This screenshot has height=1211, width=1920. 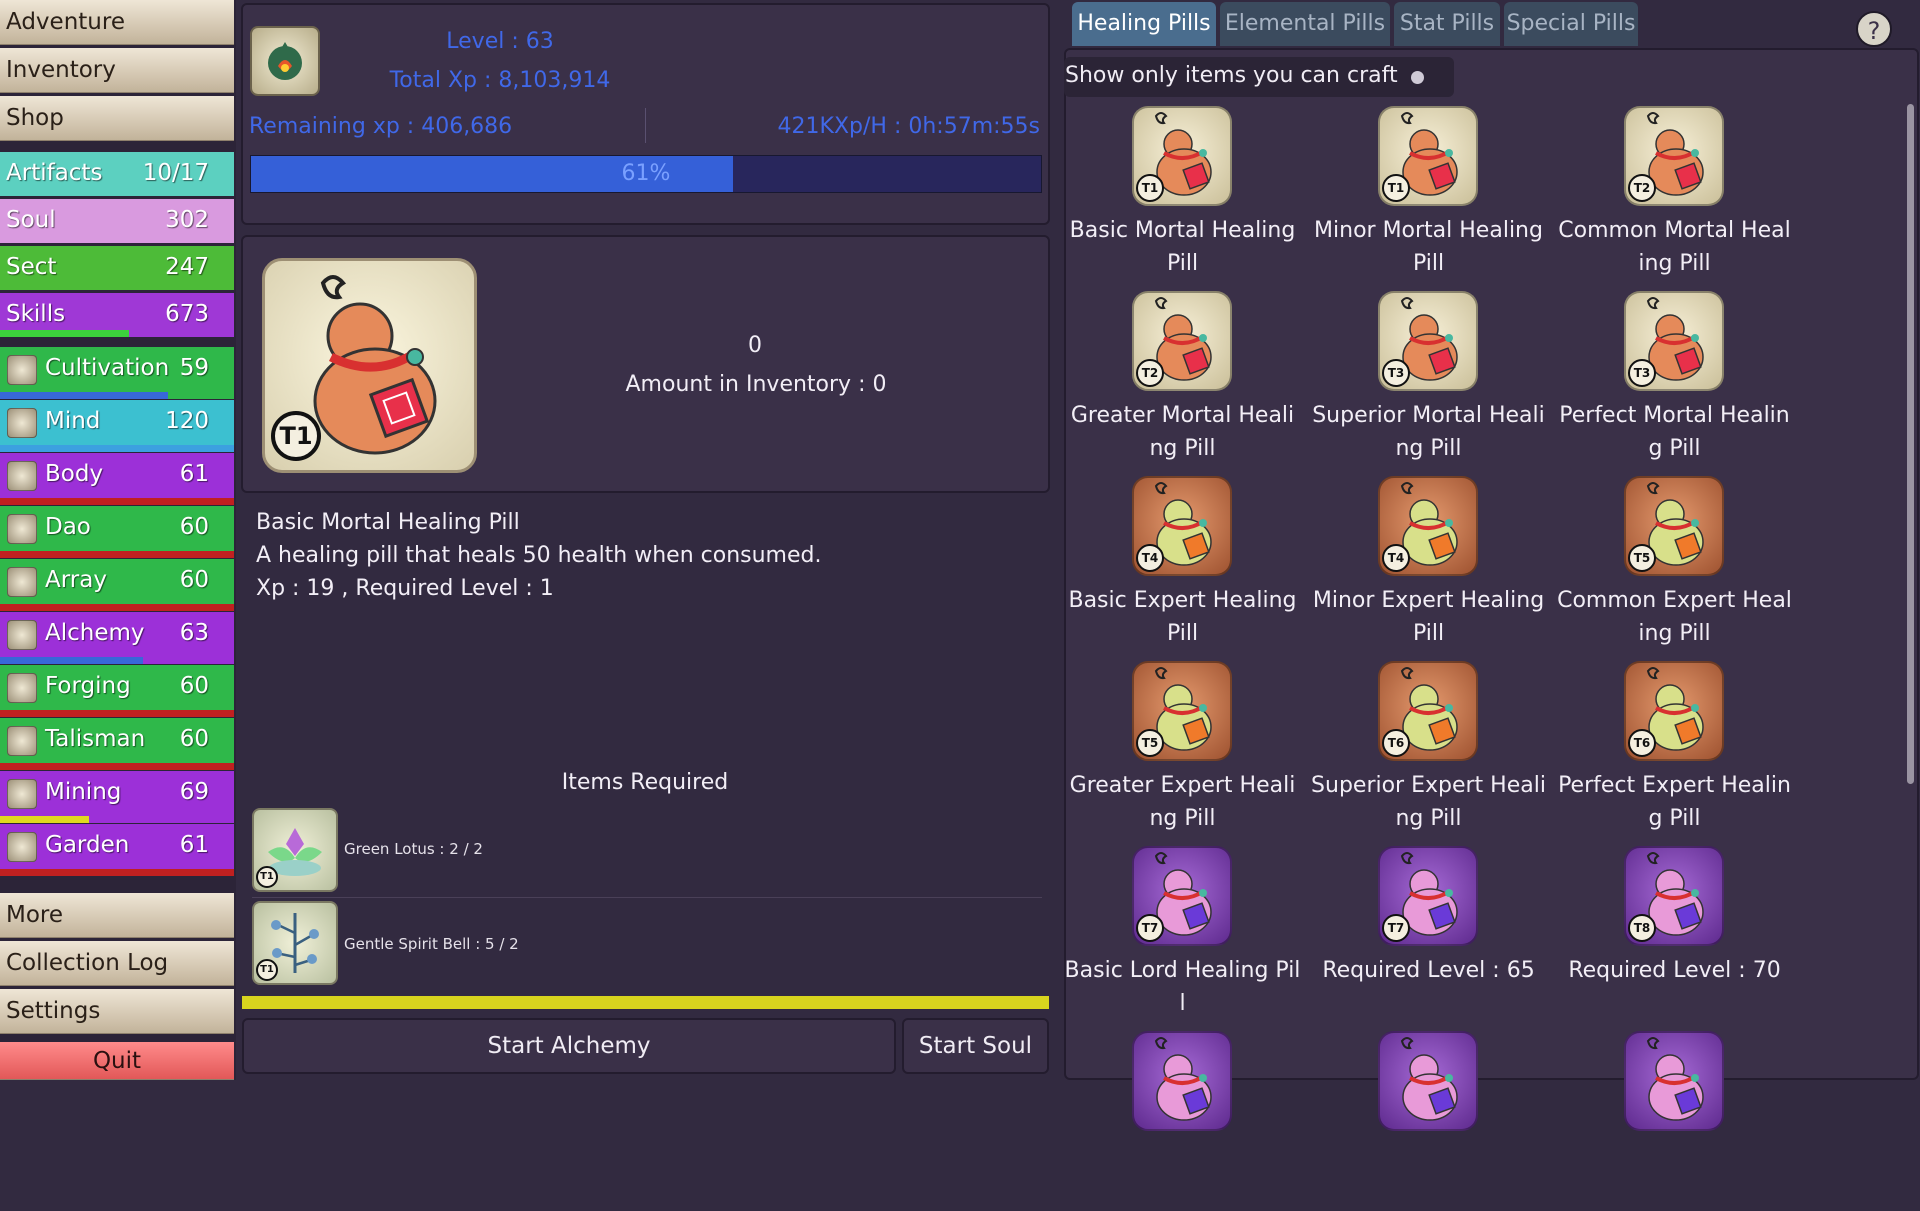 I want to click on nav-more-button: More, so click(x=117, y=915).